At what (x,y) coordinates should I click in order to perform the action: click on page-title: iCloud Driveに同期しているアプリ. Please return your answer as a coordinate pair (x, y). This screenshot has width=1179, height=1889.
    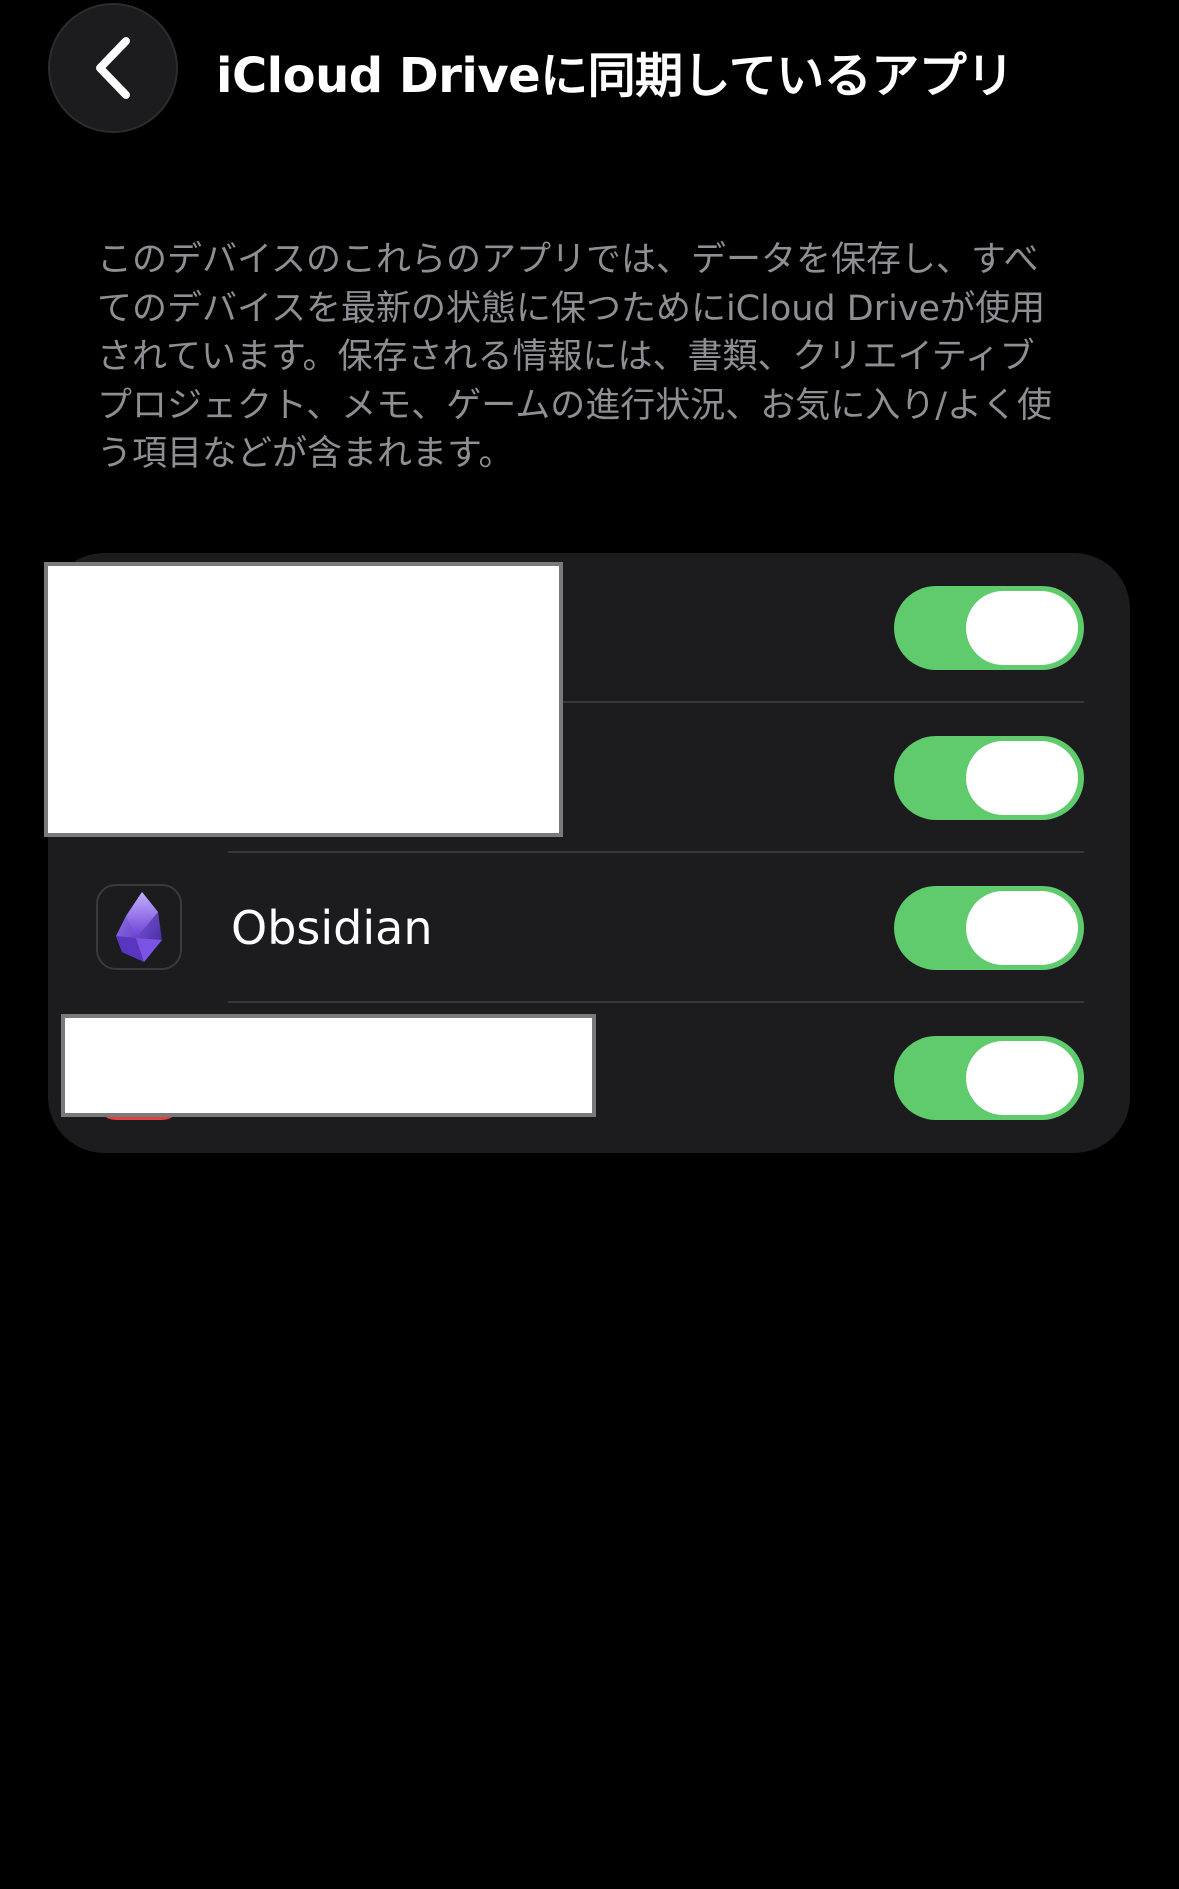
    Looking at the image, I should click on (615, 76).